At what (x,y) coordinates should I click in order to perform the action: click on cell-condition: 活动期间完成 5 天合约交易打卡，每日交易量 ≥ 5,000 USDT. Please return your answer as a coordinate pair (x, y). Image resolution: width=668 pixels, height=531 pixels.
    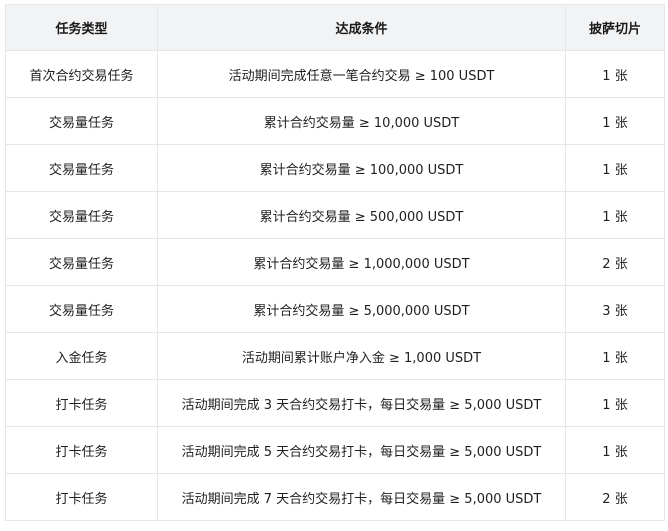
    Looking at the image, I should click on (361, 450).